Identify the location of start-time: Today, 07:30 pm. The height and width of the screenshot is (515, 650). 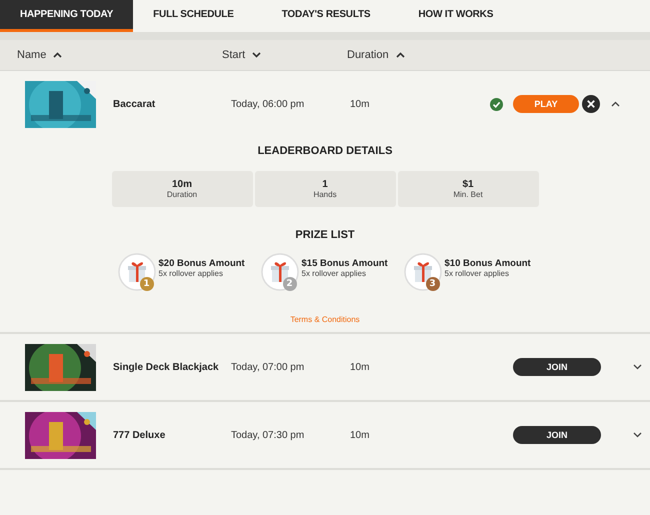
(268, 435).